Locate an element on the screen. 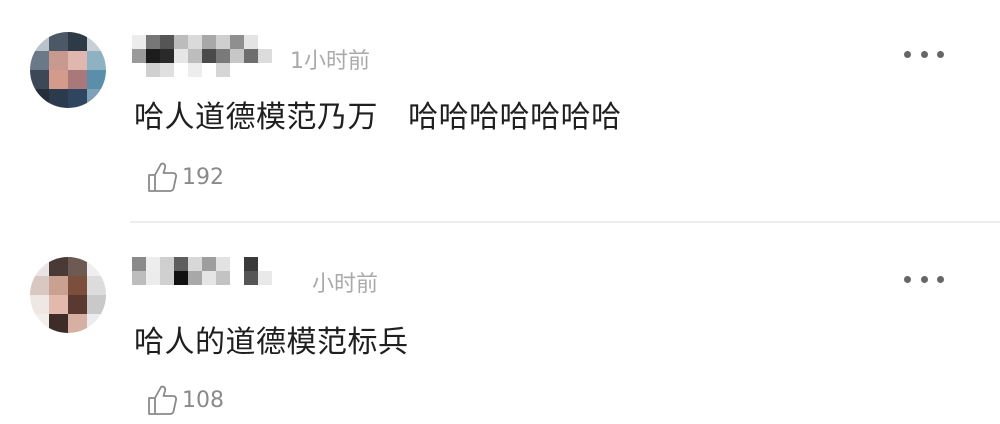 Image resolution: width=1000 pixels, height=424 pixels. like-count: 108 is located at coordinates (203, 400).